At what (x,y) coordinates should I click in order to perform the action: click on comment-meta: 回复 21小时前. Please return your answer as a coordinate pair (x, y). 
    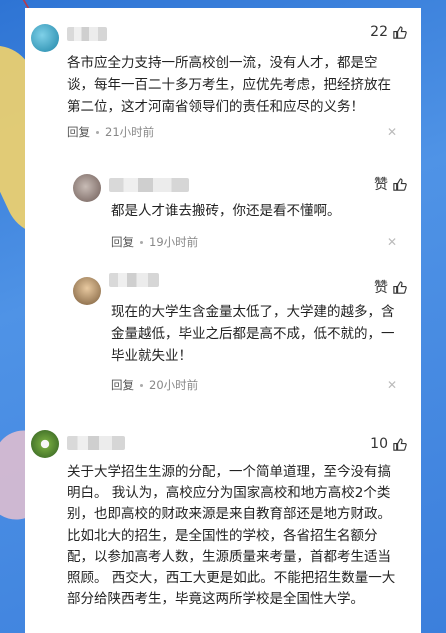
    Looking at the image, I should click on (110, 132).